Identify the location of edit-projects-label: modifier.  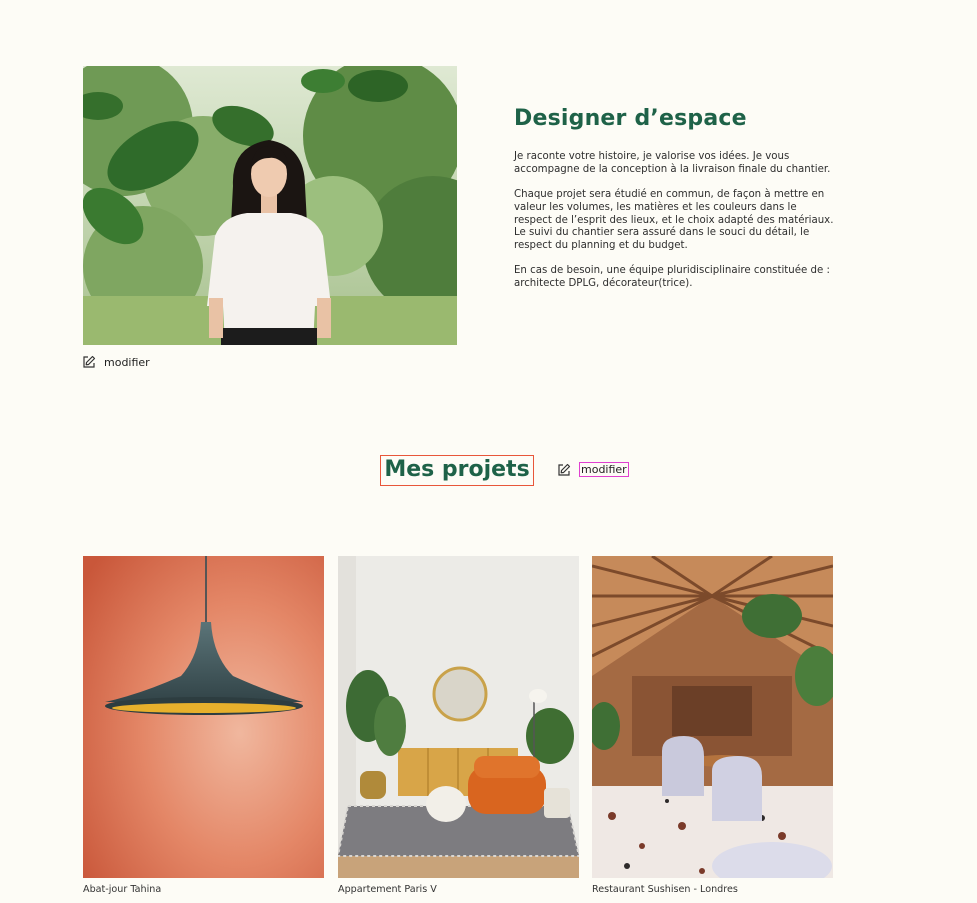
(604, 469).